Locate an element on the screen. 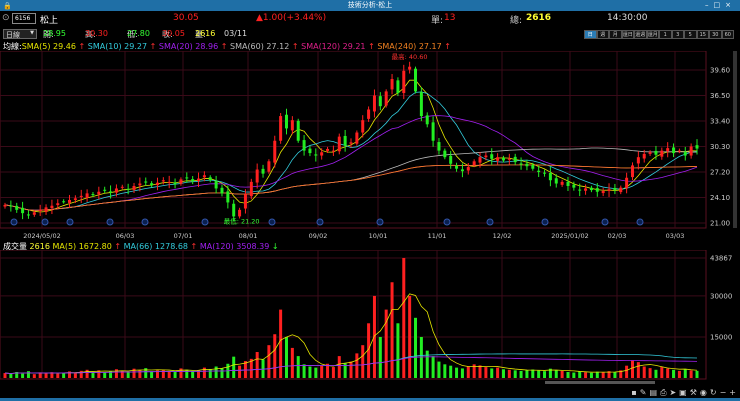  chevron-down-icon: ▼ is located at coordinates (32, 33).